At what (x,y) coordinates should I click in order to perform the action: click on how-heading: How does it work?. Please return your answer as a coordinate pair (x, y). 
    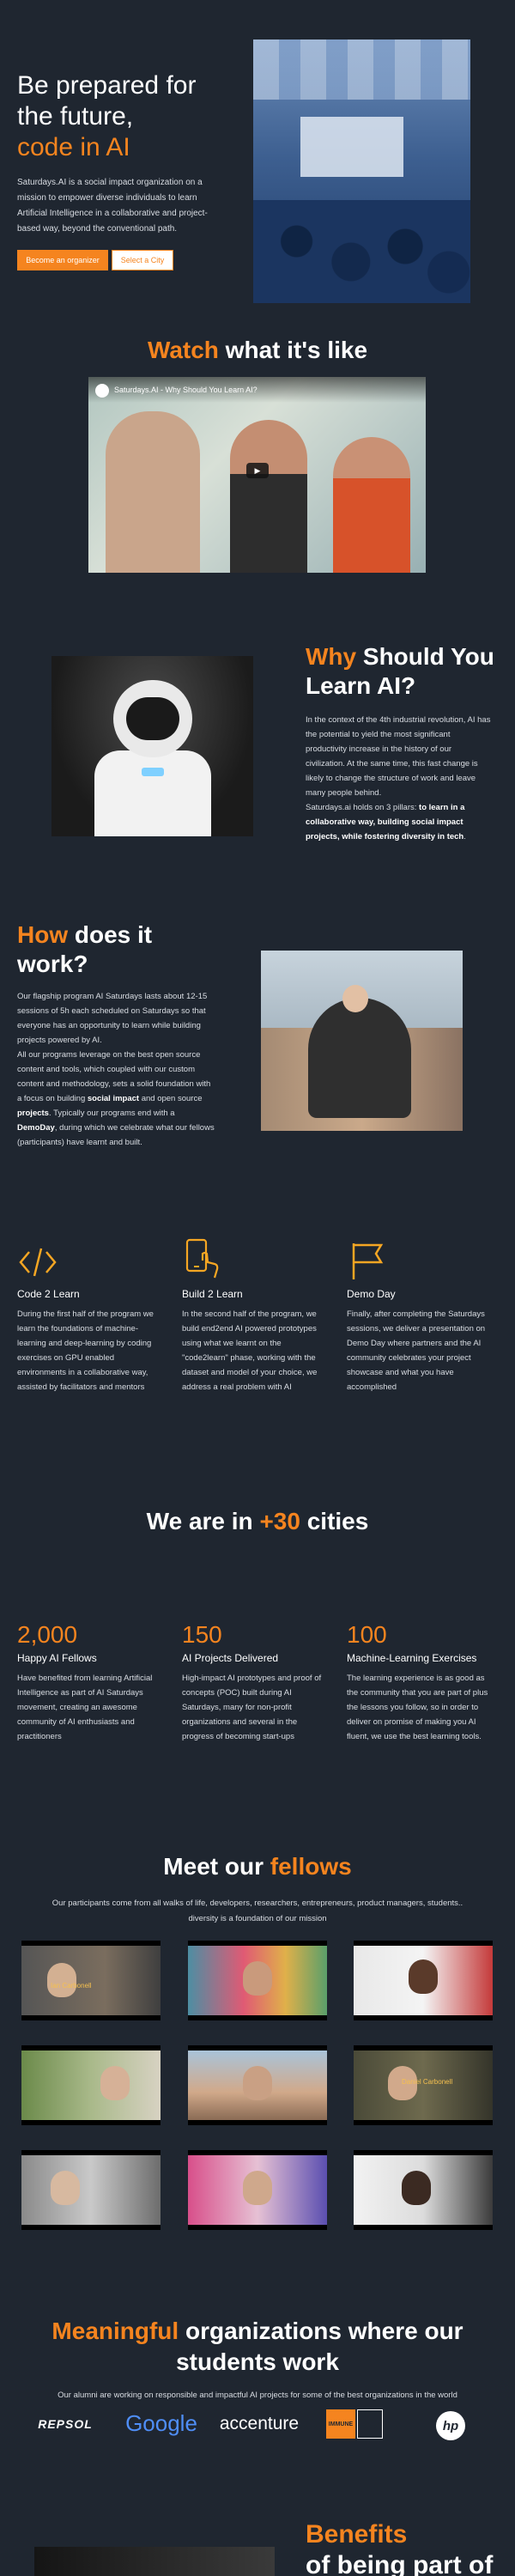
    Looking at the image, I should click on (111, 950).